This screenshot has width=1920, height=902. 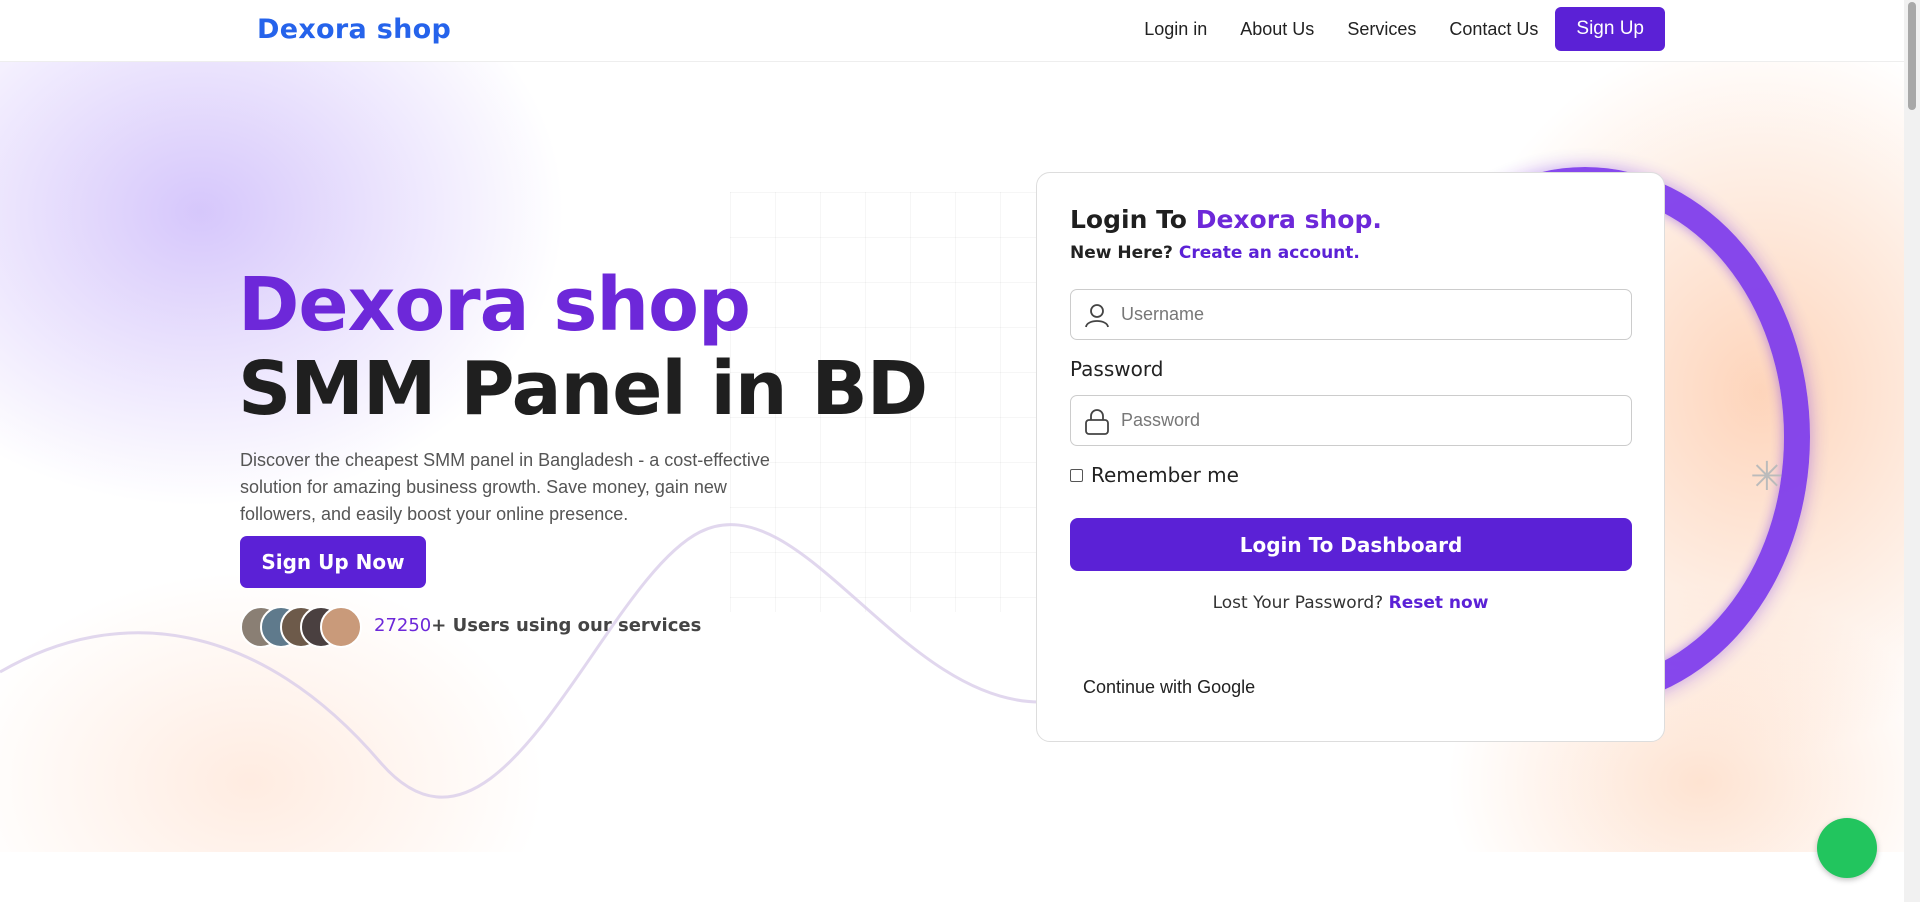 What do you see at coordinates (1133, 219) in the screenshot?
I see `login-title-prefix: Login To` at bounding box center [1133, 219].